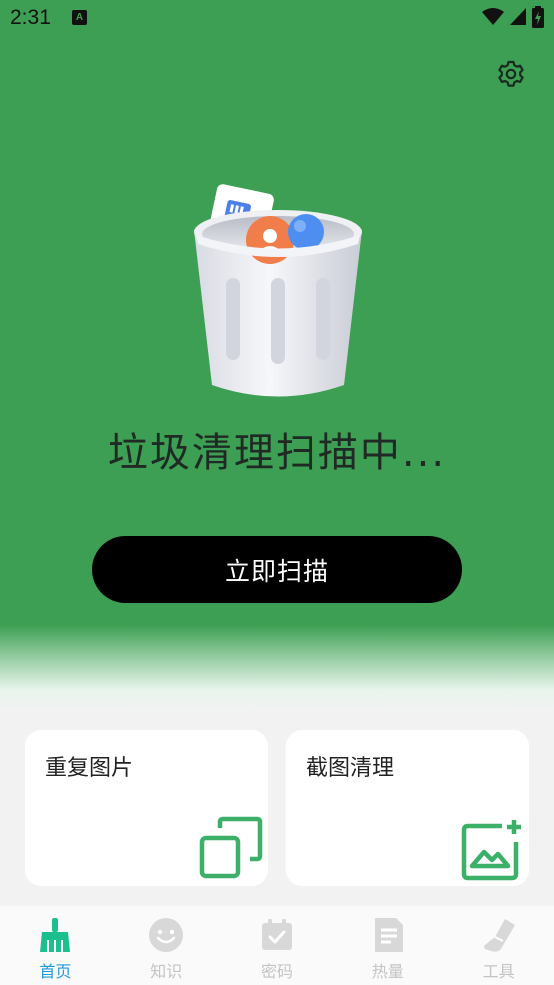  What do you see at coordinates (277, 569) in the screenshot?
I see `scan-now-button: 立即扫描` at bounding box center [277, 569].